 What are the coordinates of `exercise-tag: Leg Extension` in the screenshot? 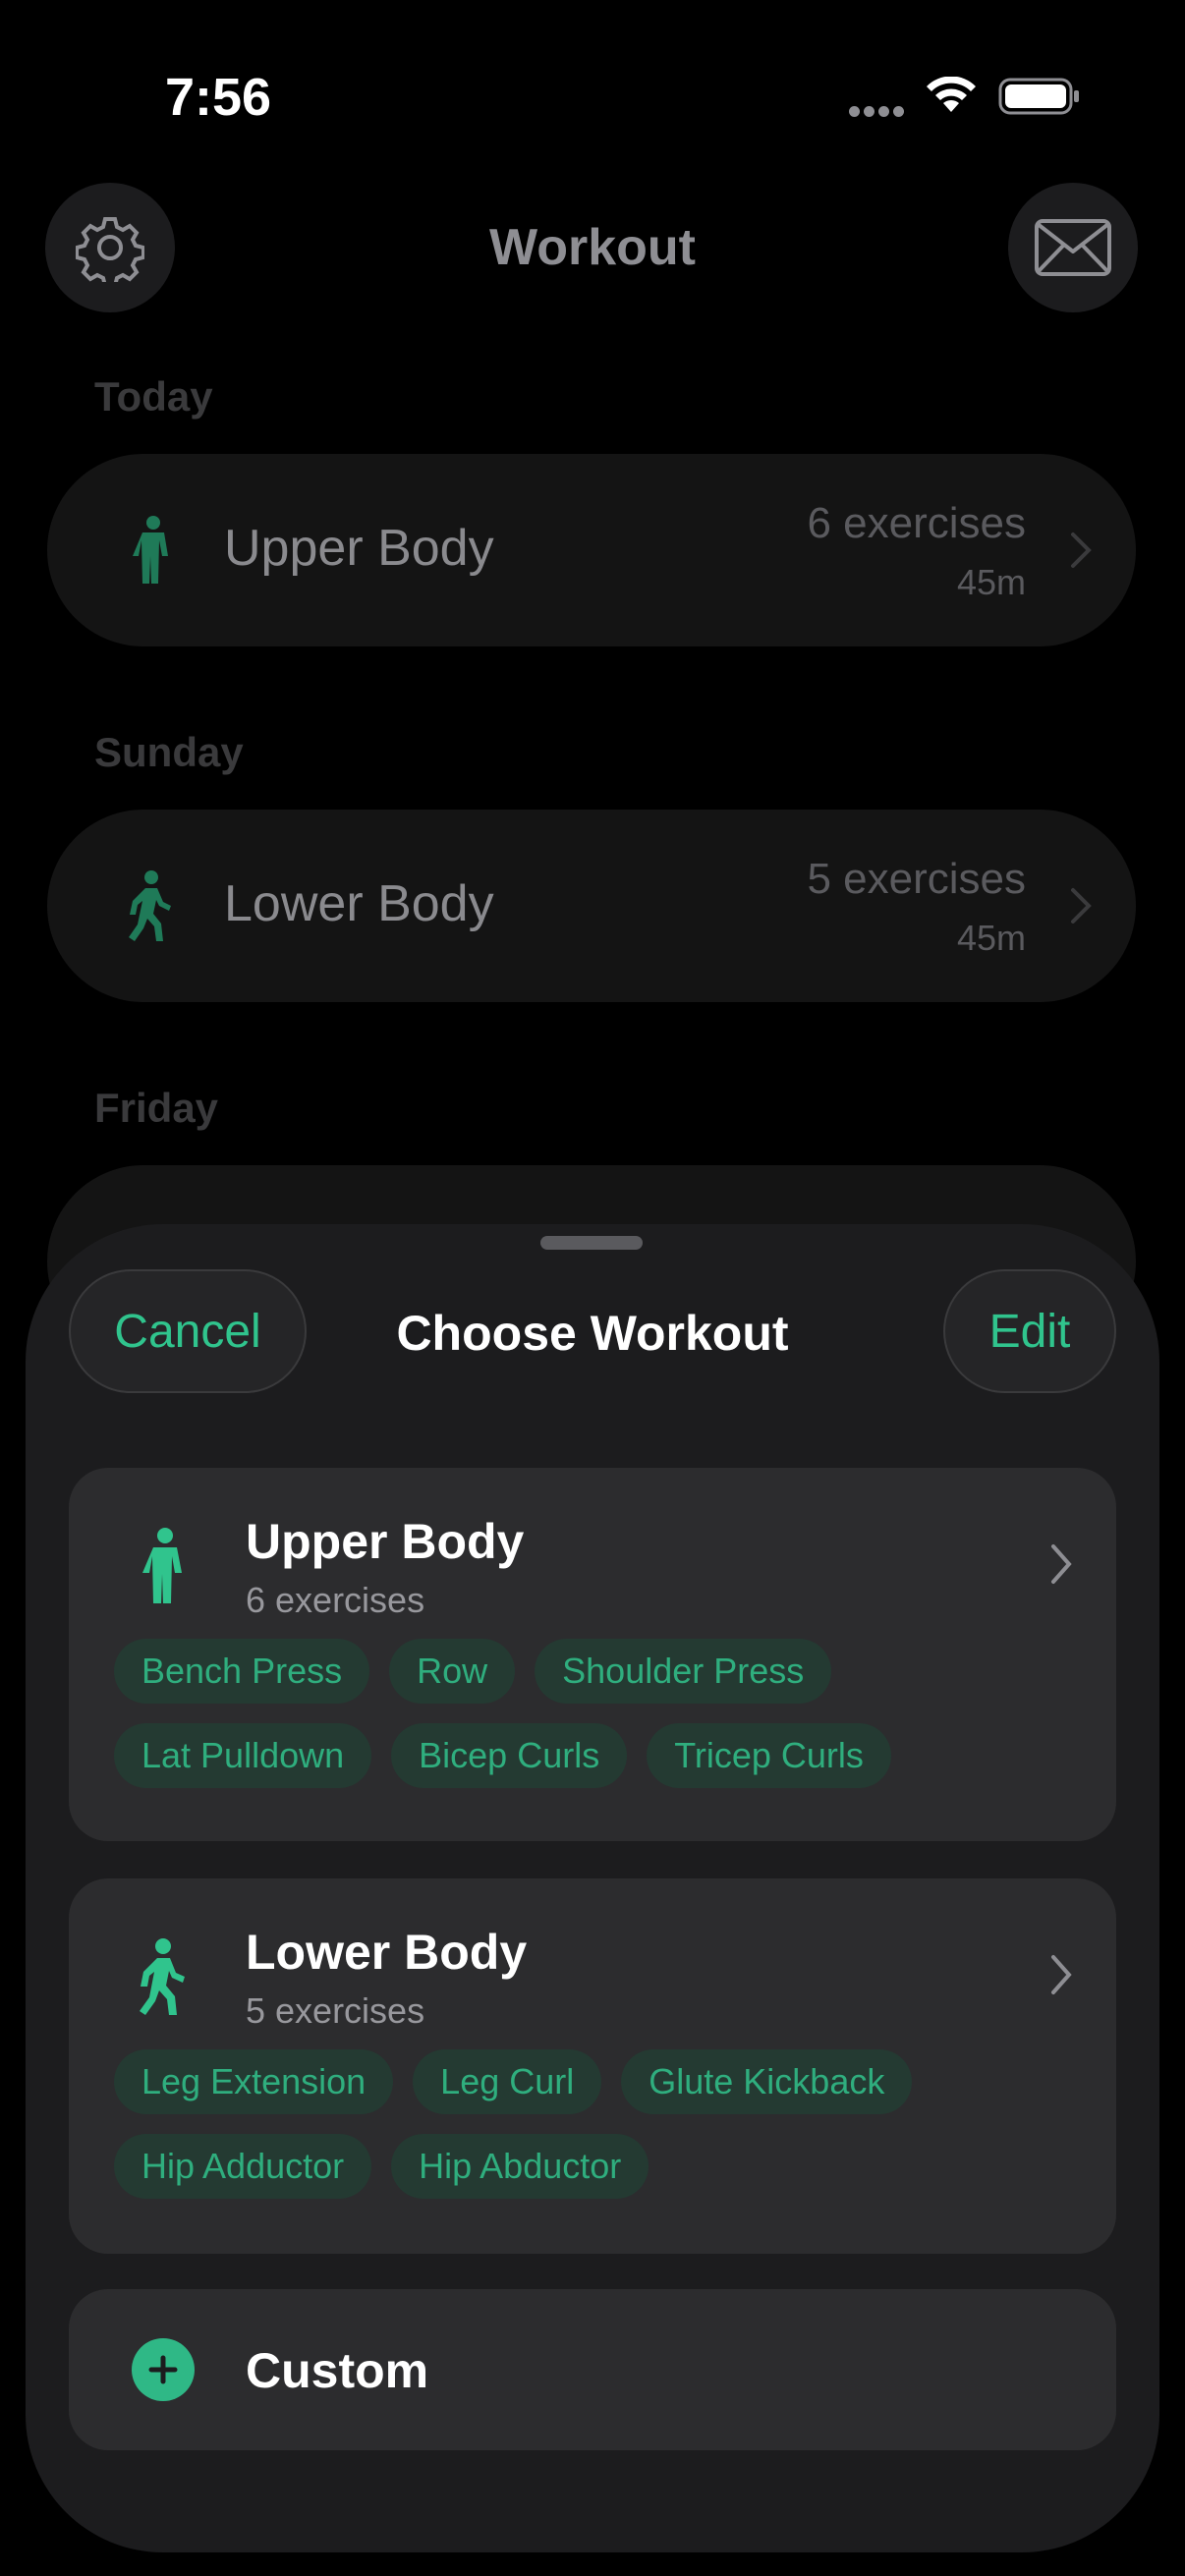 It's located at (254, 2081).